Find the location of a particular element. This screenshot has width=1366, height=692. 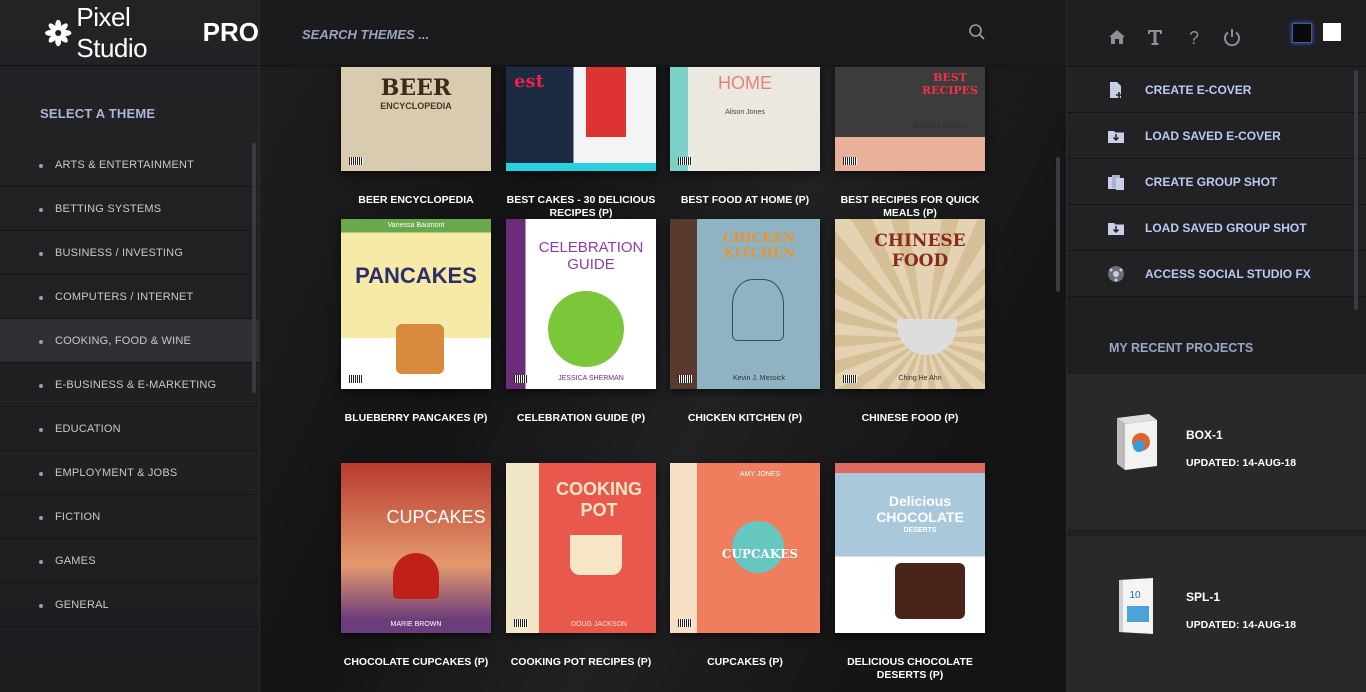

theme-label: CELEBRATION GUIDE (P) is located at coordinates (581, 418).